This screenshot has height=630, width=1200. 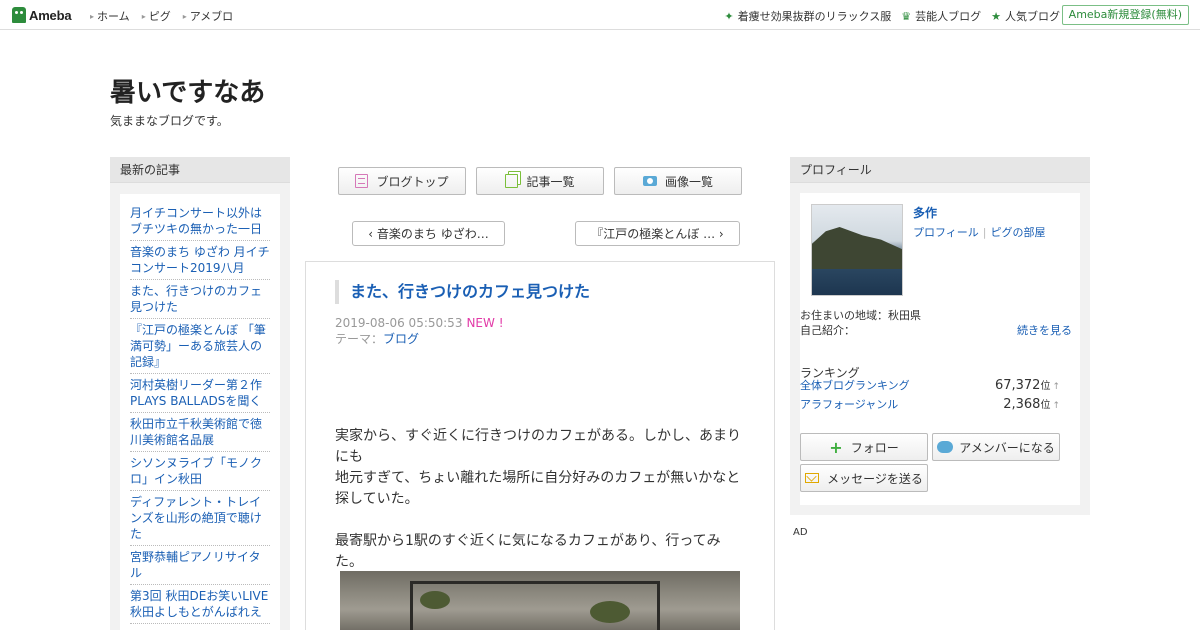 I want to click on blog-top-button: ブログトップ, so click(x=402, y=181).